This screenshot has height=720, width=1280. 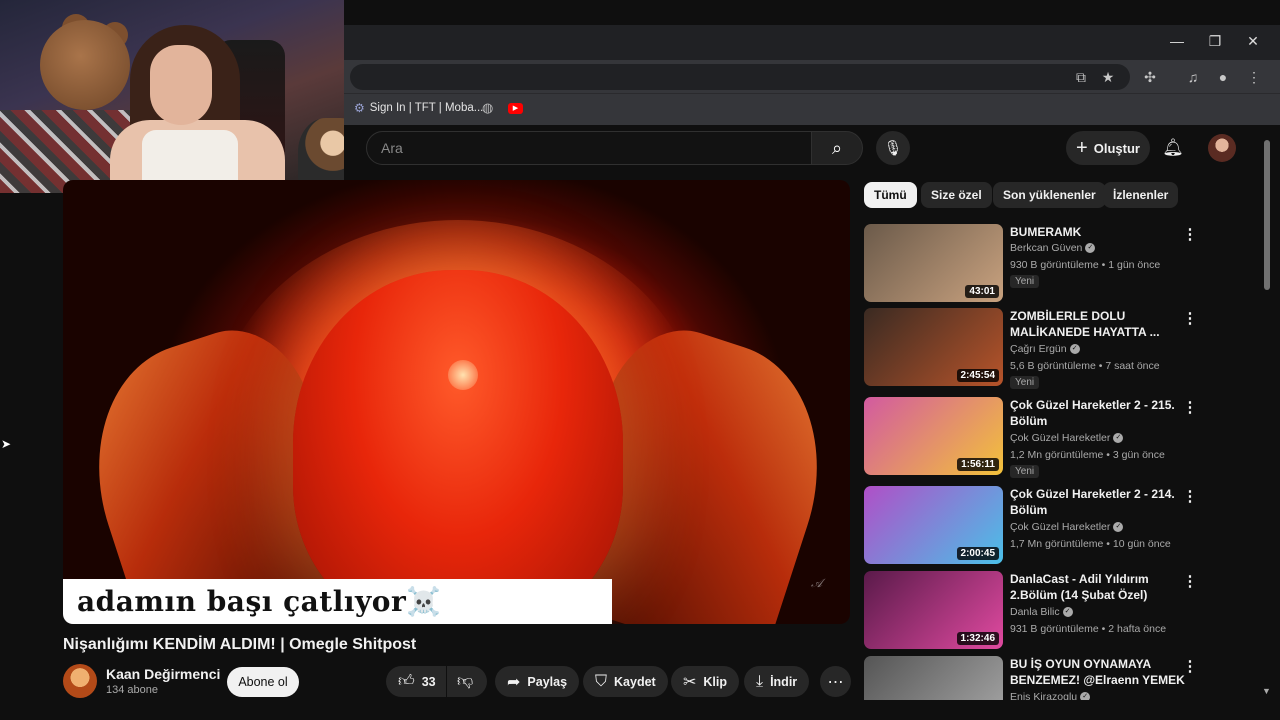 I want to click on video-duration: 1:32:46, so click(x=977, y=638).